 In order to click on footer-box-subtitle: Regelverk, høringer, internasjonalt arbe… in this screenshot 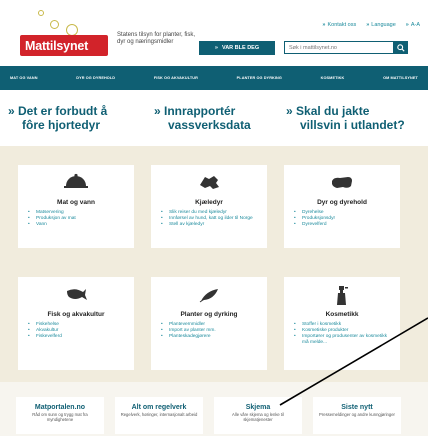, I will do `click(159, 414)`.